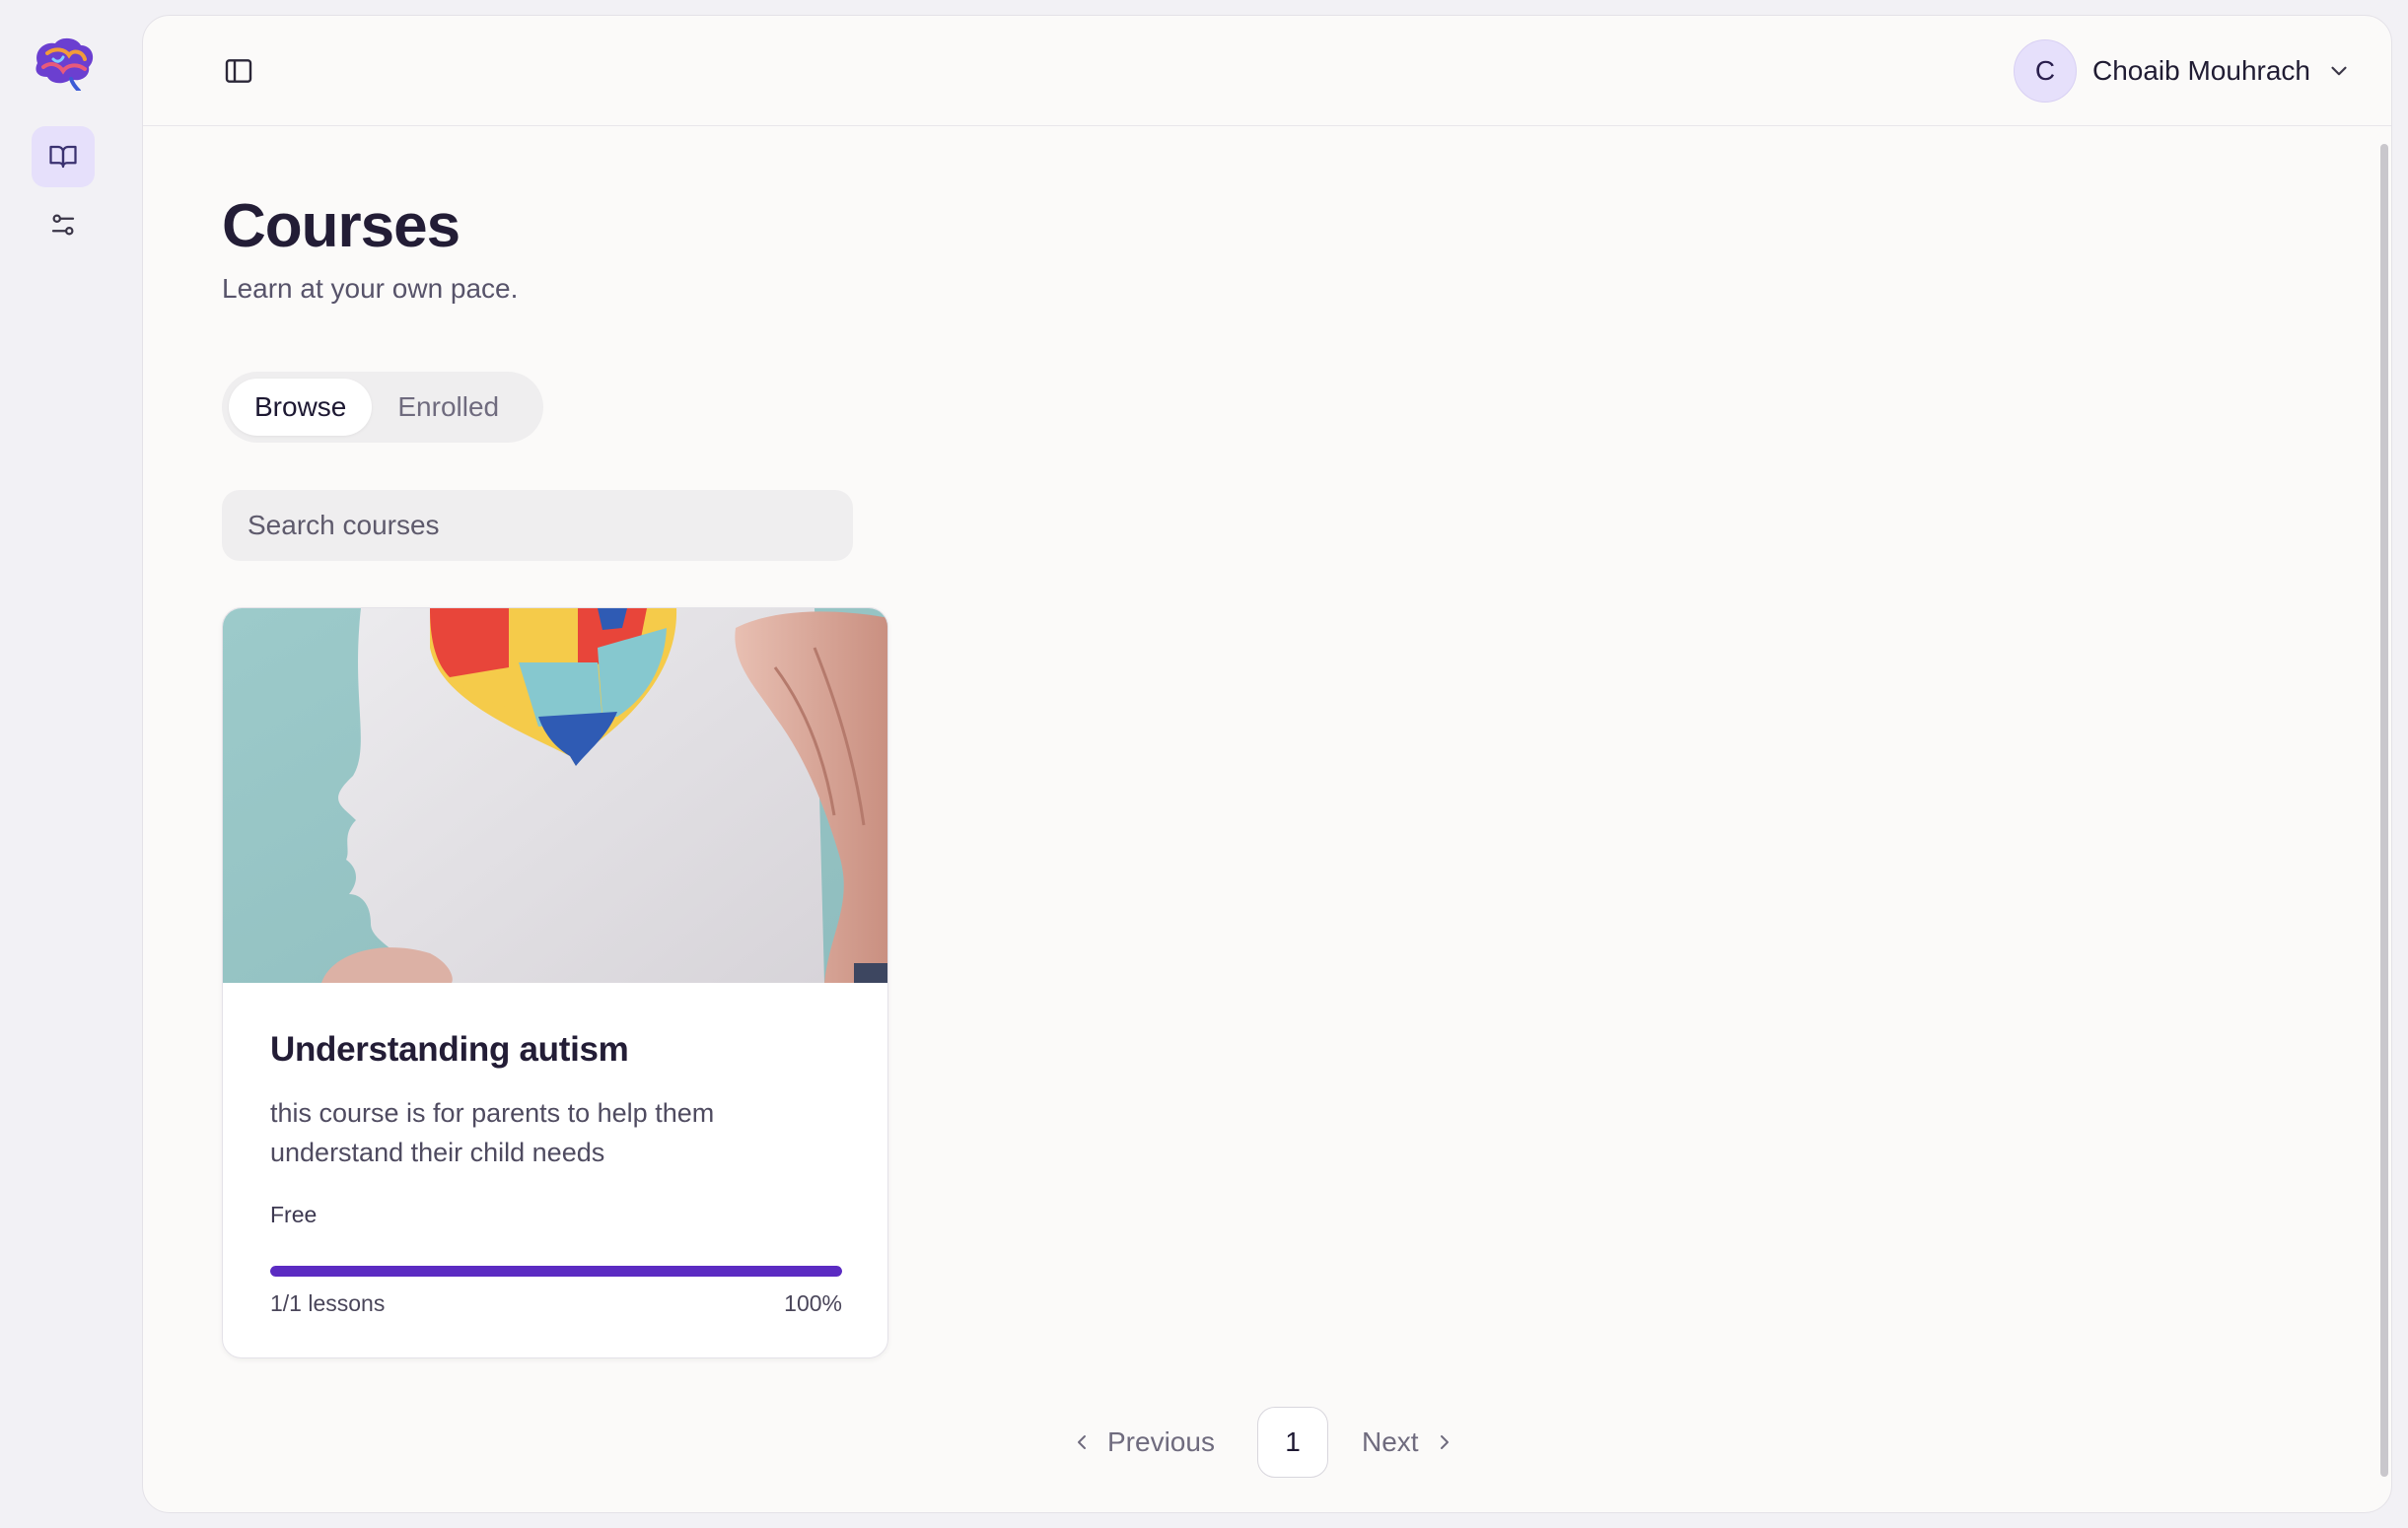  I want to click on sidebar-toggle-button, so click(238, 71).